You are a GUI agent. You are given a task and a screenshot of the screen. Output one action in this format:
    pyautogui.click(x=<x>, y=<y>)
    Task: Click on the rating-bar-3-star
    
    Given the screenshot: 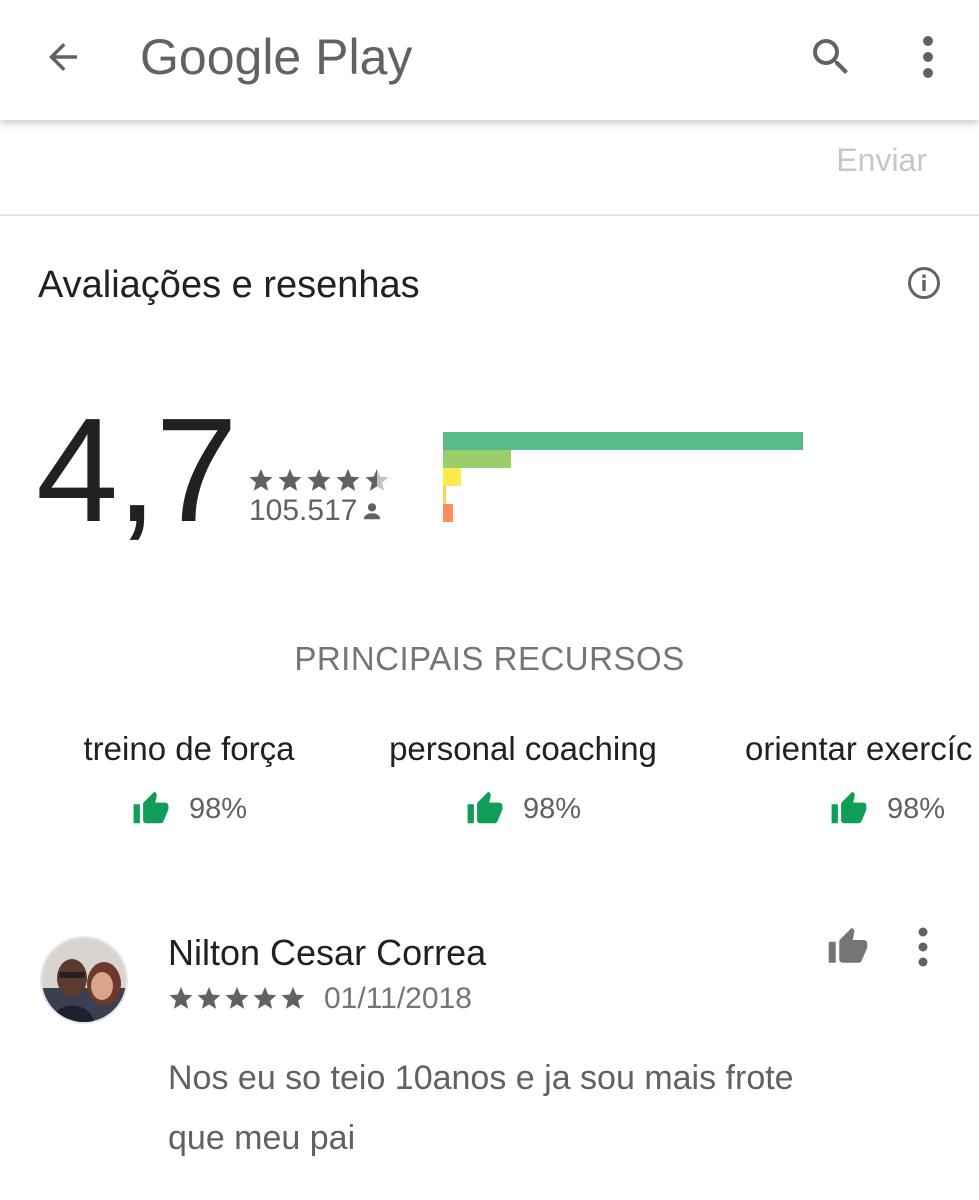 What is the action you would take?
    pyautogui.click(x=452, y=477)
    